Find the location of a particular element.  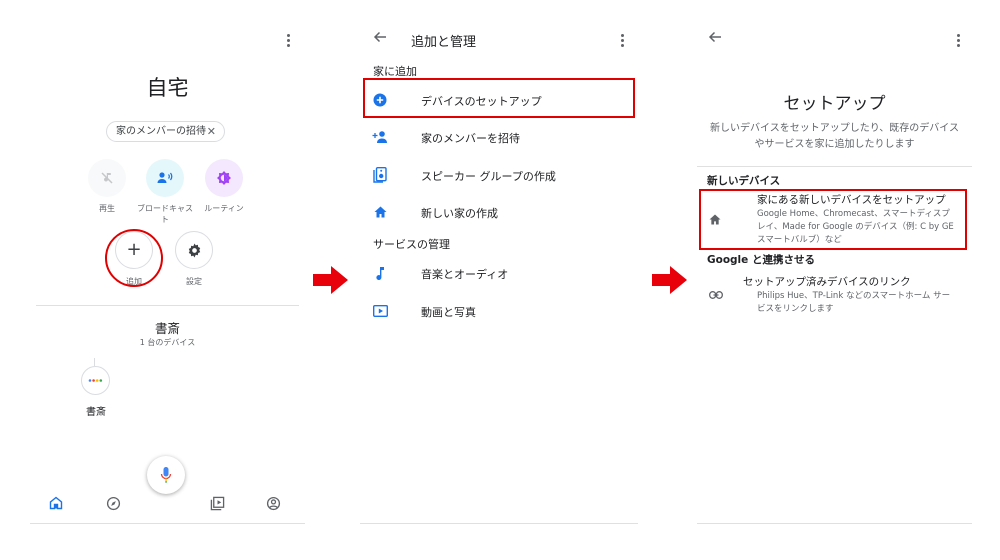

speaker-icon is located at coordinates (95, 380).